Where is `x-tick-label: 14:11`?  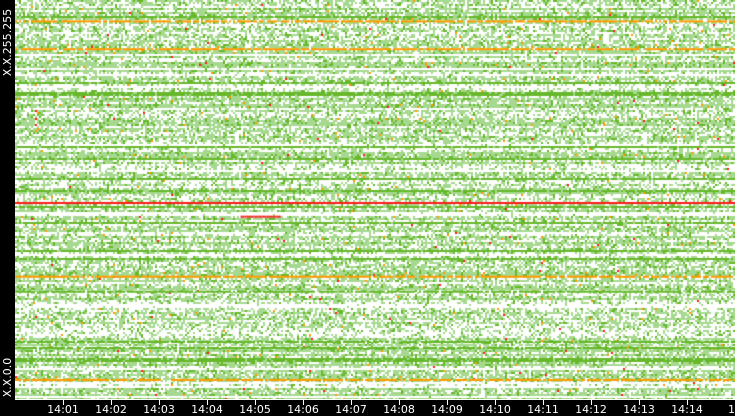 x-tick-label: 14:11 is located at coordinates (543, 409).